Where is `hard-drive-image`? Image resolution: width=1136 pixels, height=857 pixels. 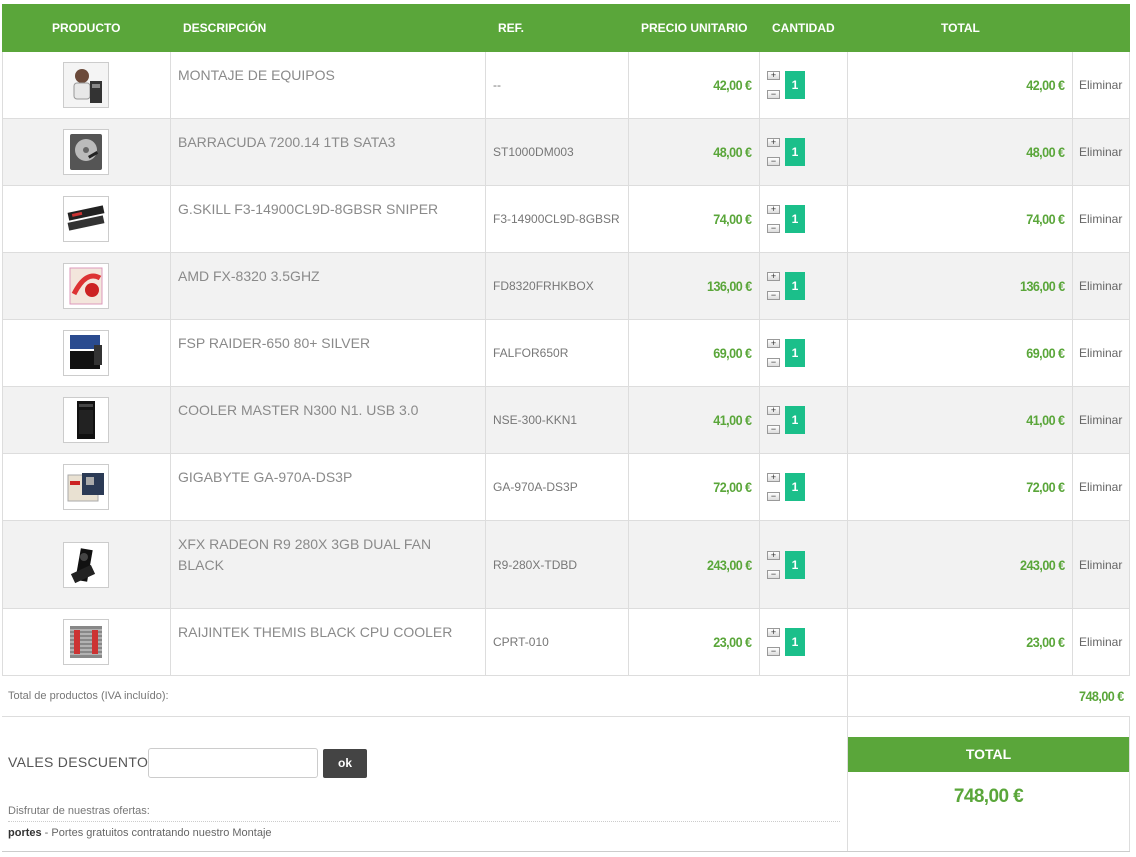 hard-drive-image is located at coordinates (86, 152).